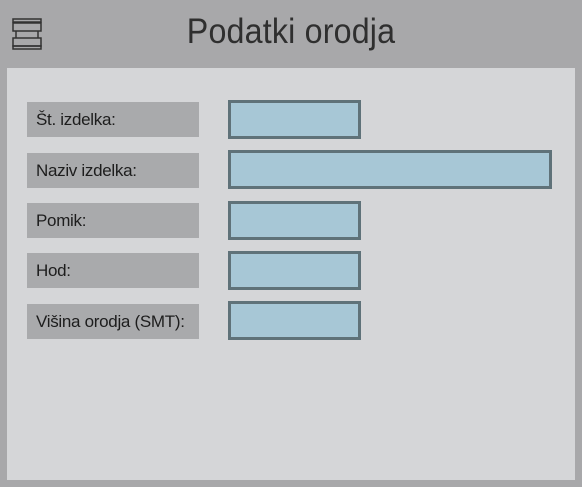 This screenshot has width=582, height=487. What do you see at coordinates (113, 270) in the screenshot?
I see `label-stroke: Hod:` at bounding box center [113, 270].